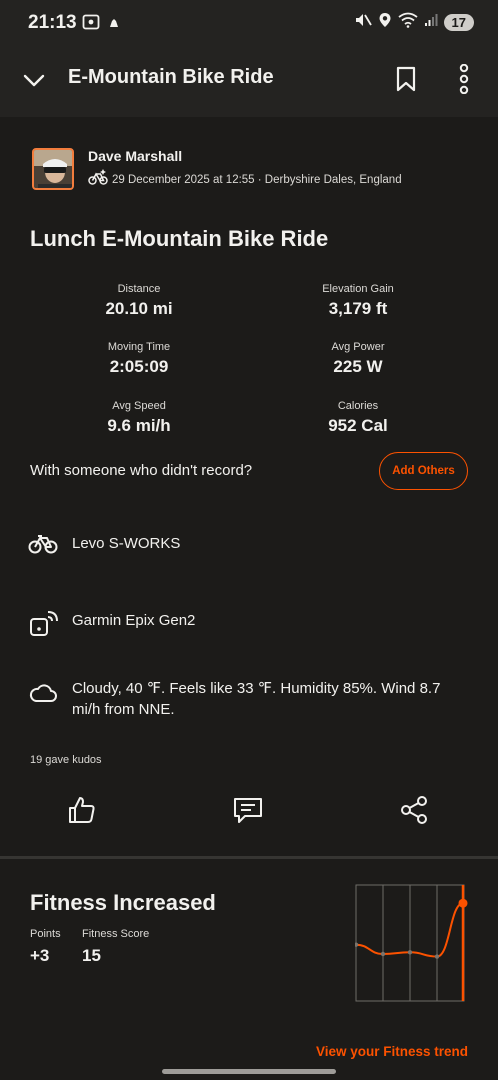 This screenshot has height=1080, width=498. What do you see at coordinates (385, 22) in the screenshot?
I see `location-icon` at bounding box center [385, 22].